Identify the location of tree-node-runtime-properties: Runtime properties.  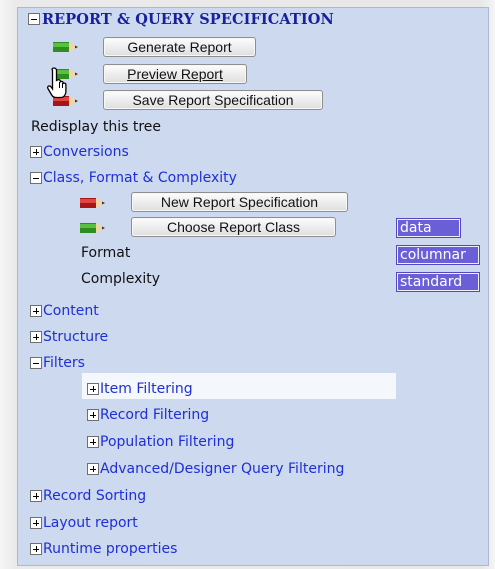
(103, 549).